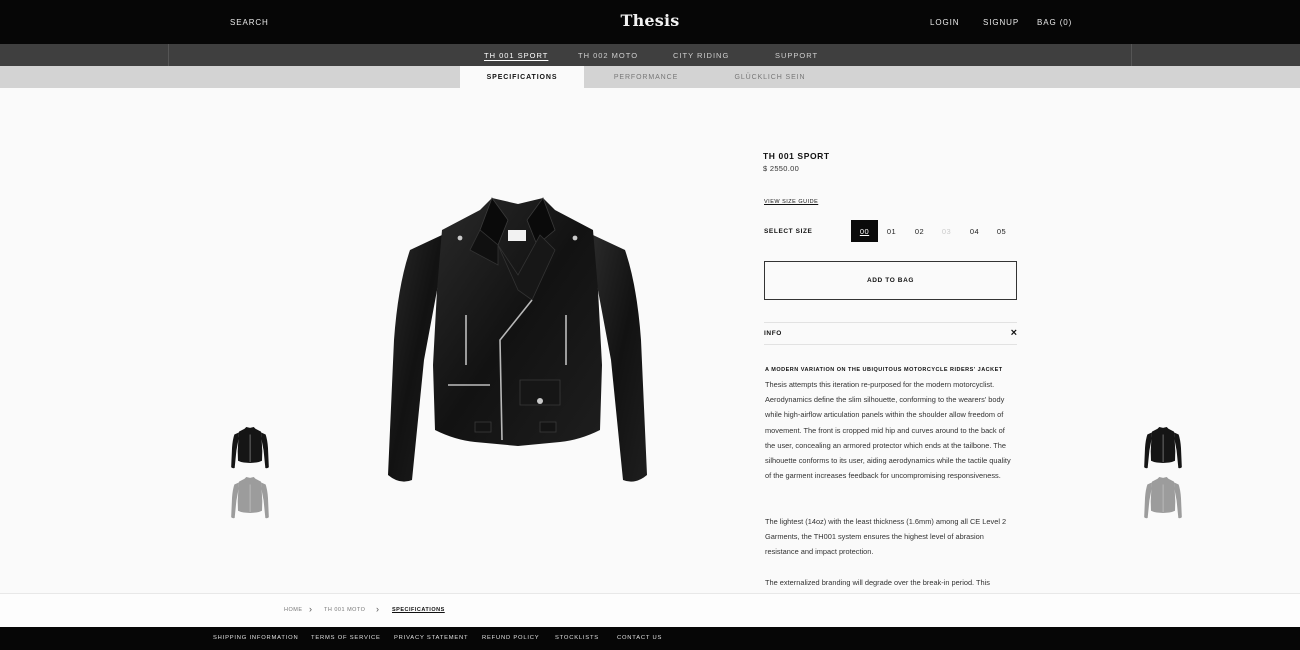 The image size is (1300, 650). What do you see at coordinates (418, 610) in the screenshot?
I see `breadcrumb-specifications: SPECIFICATIONS` at bounding box center [418, 610].